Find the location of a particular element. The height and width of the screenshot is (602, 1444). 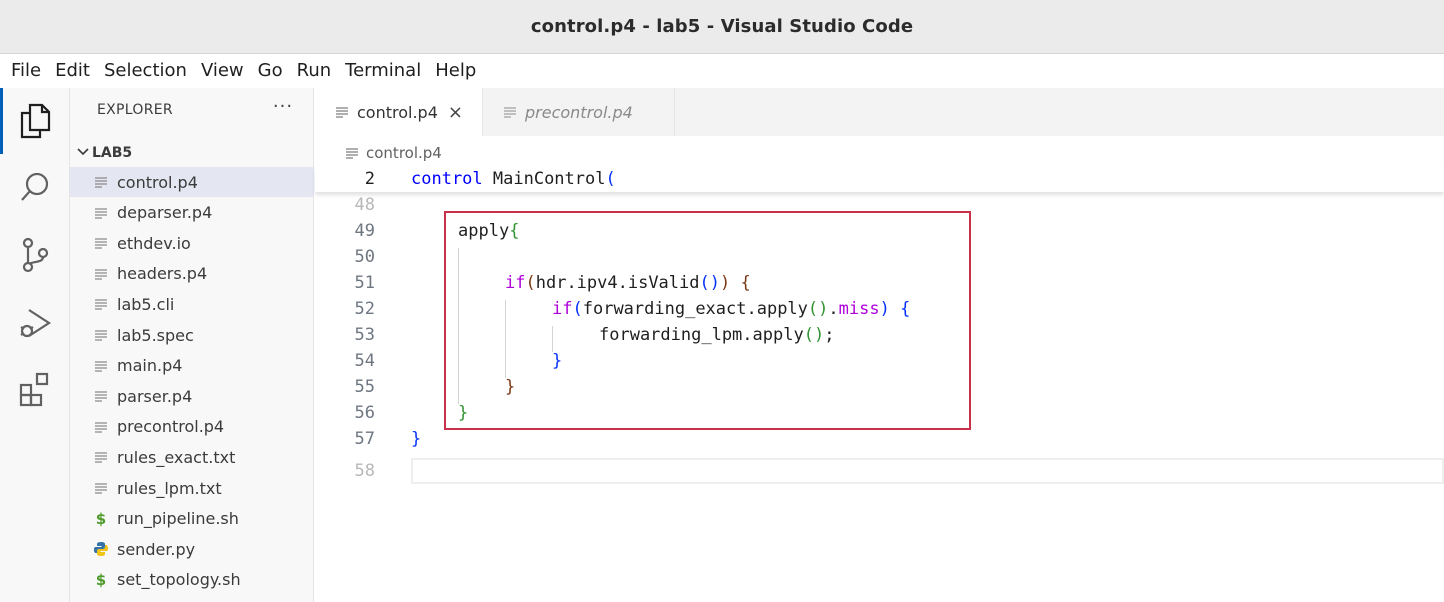

file-label: lab5.cli is located at coordinates (146, 304).